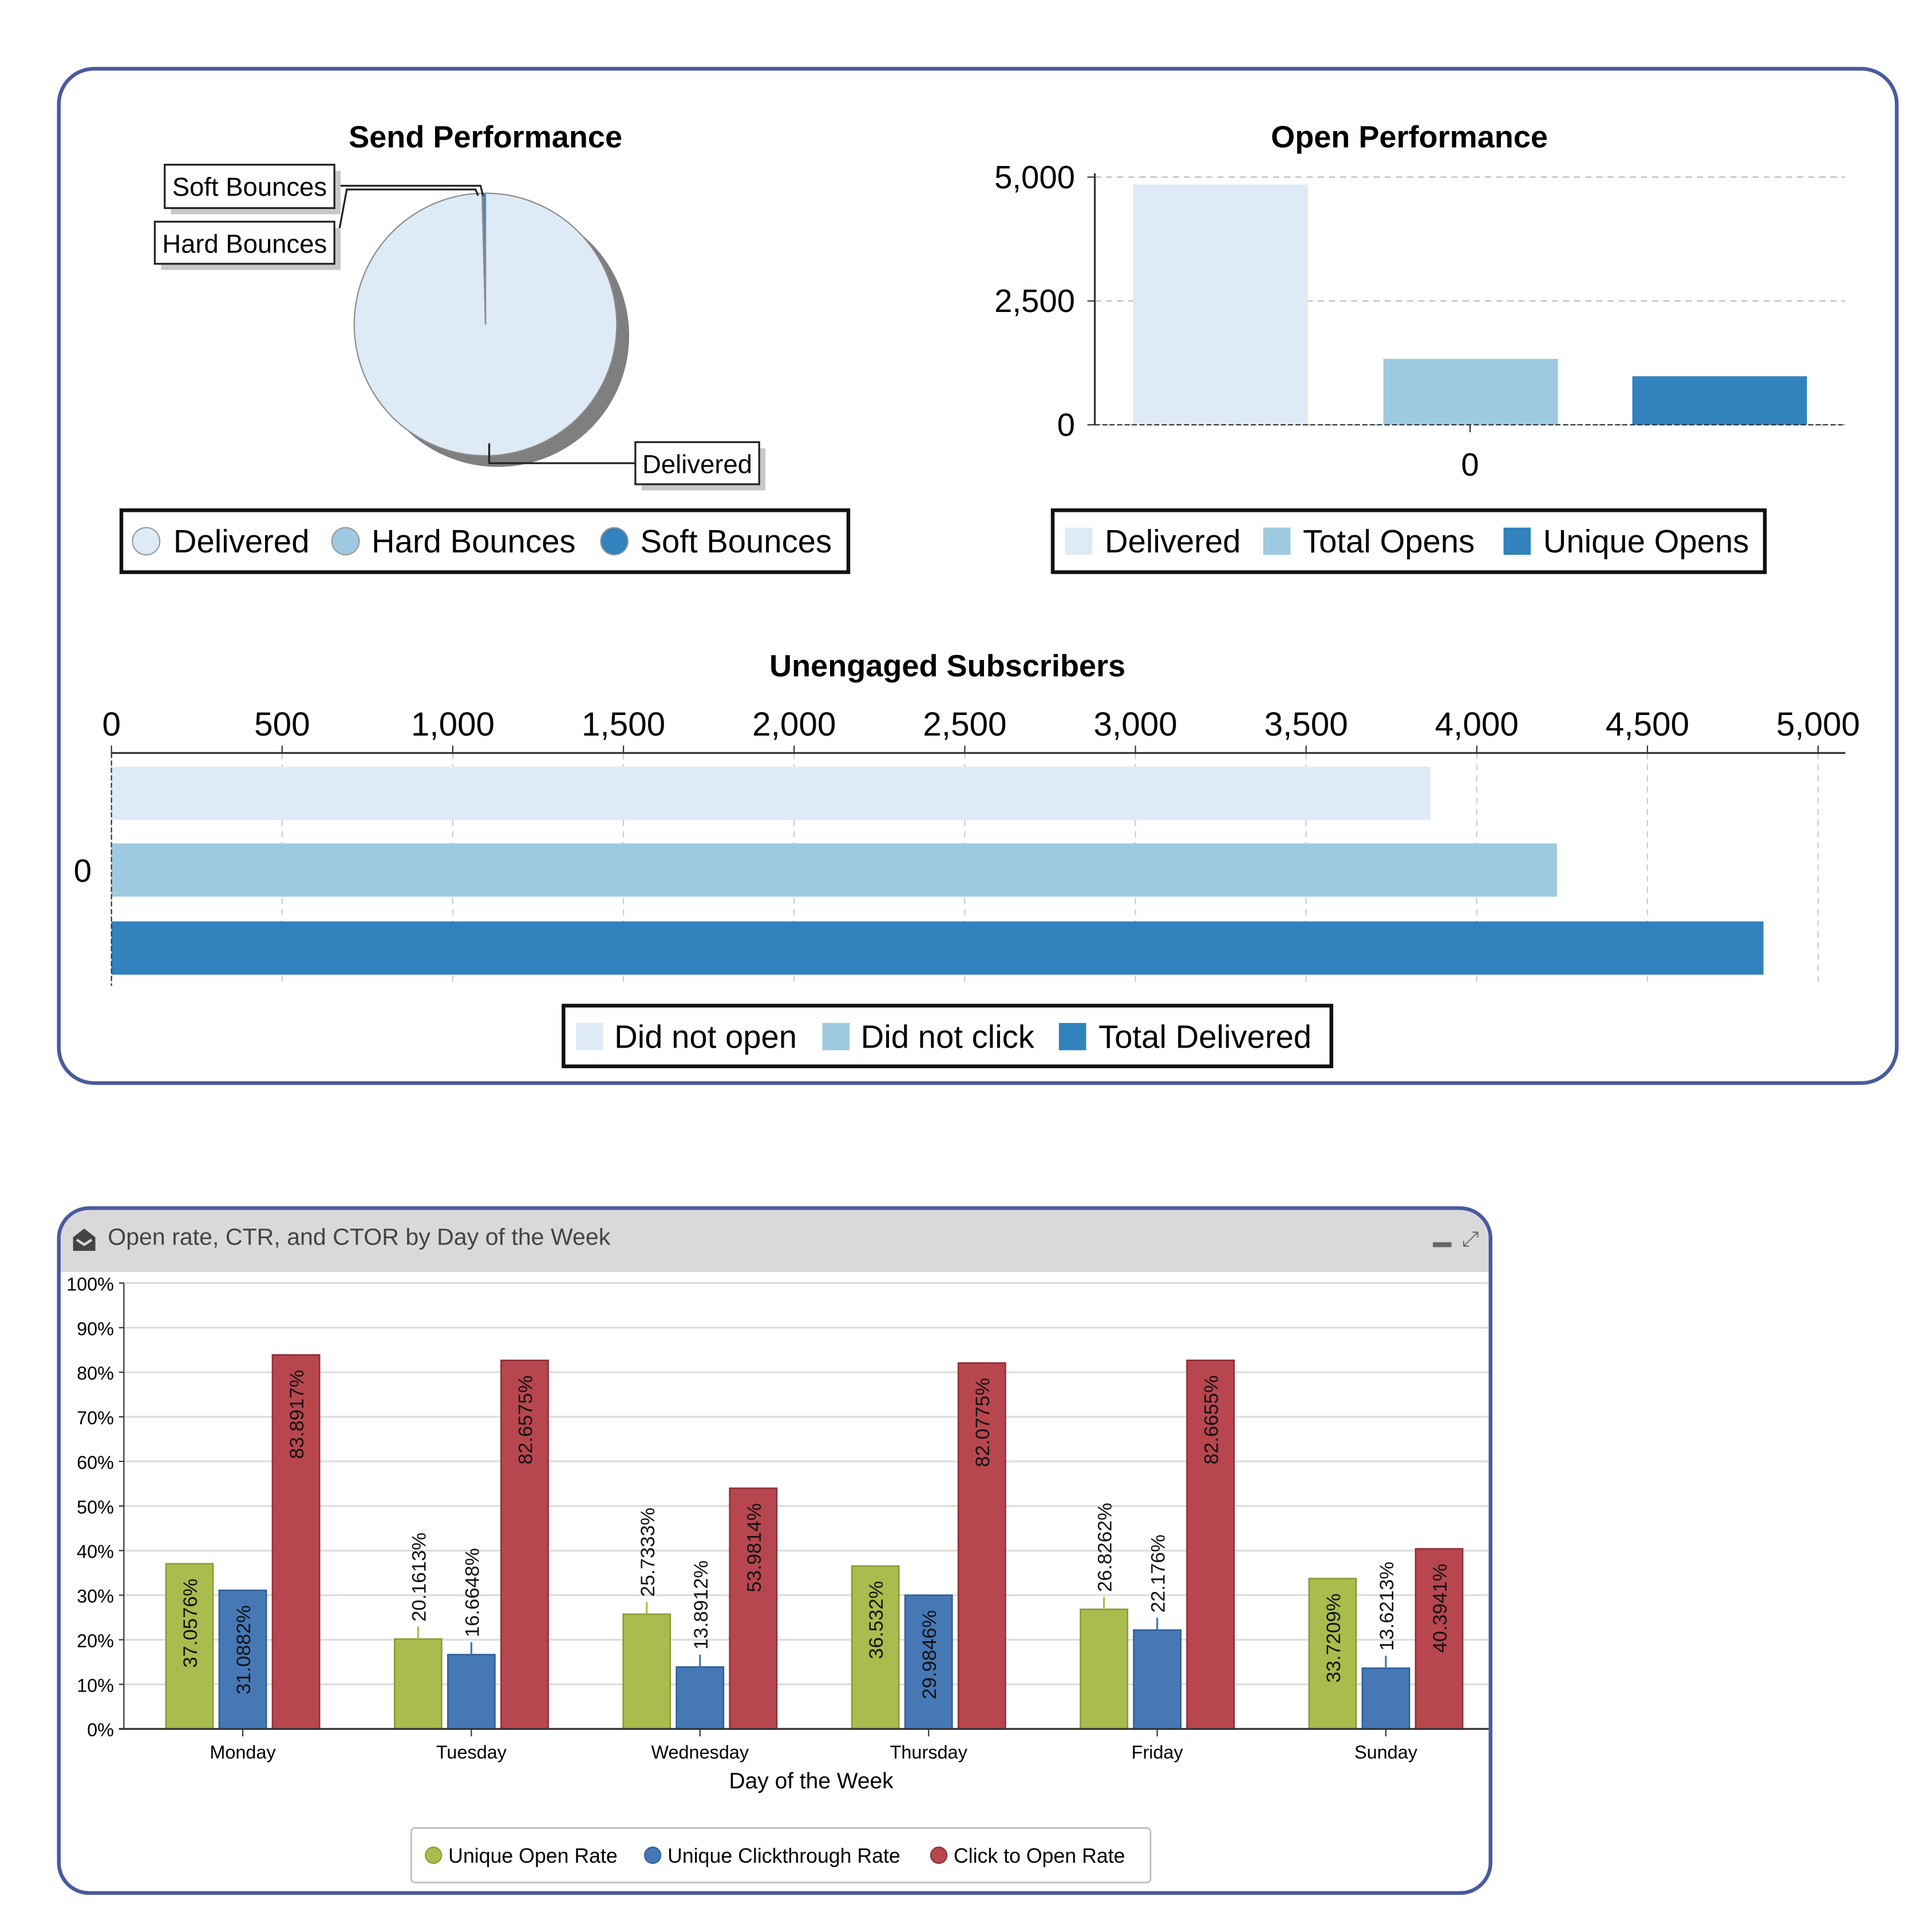 This screenshot has height=1932, width=1932. What do you see at coordinates (282, 724) in the screenshot?
I see `x-tick-label: 500` at bounding box center [282, 724].